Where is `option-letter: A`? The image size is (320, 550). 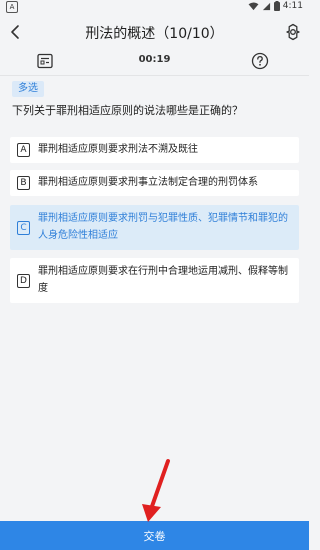 option-letter: A is located at coordinates (23, 150).